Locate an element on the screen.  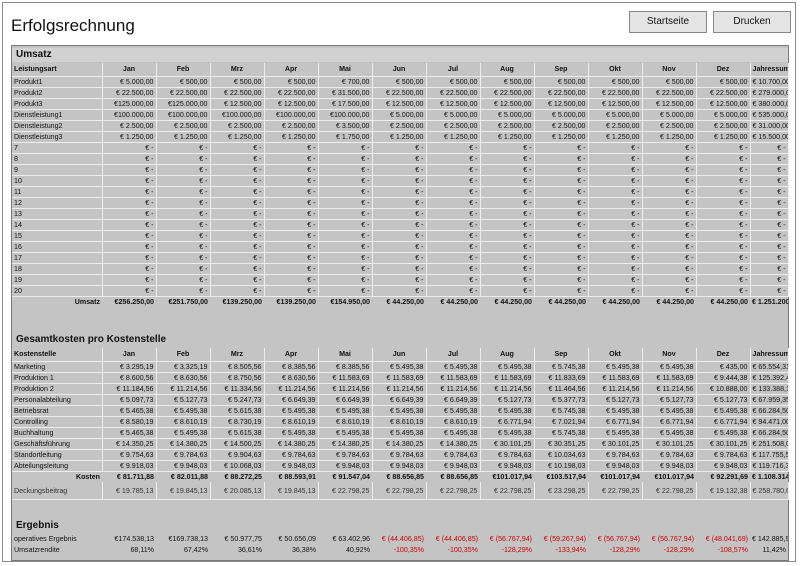
value-cell: €100.000,00 is located at coordinates (291, 115).